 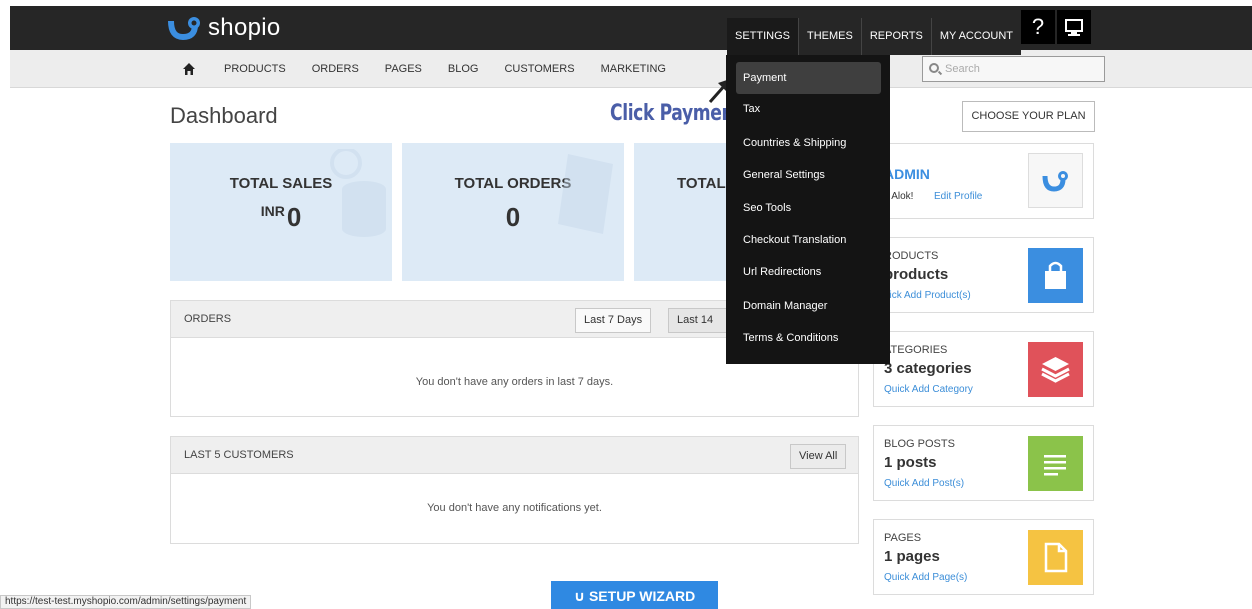 What do you see at coordinates (239, 455) in the screenshot?
I see `customers-panel-title: LAST 5 CUSTOMERS` at bounding box center [239, 455].